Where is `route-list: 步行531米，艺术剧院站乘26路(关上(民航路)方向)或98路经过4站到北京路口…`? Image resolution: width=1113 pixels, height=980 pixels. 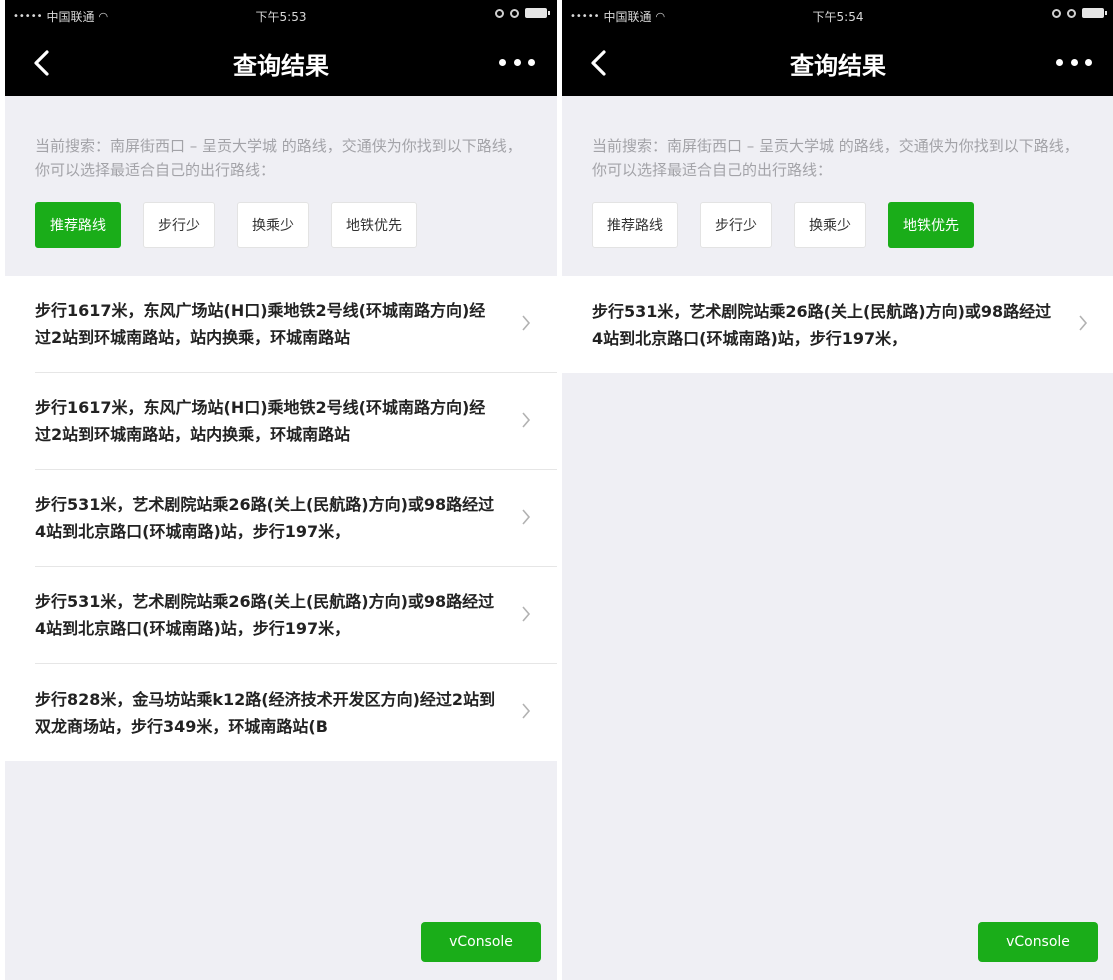
route-list: 步行531米，艺术剧院站乘26路(关上(民航路)方向)或98路经过4站到北京路口… is located at coordinates (837, 324).